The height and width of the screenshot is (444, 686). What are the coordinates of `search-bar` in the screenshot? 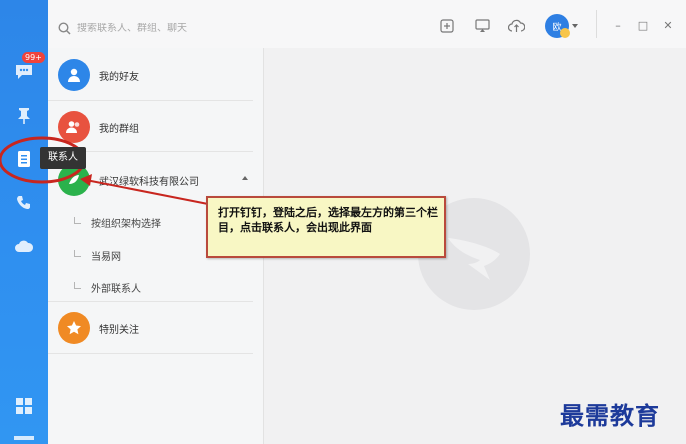 It's located at (158, 28).